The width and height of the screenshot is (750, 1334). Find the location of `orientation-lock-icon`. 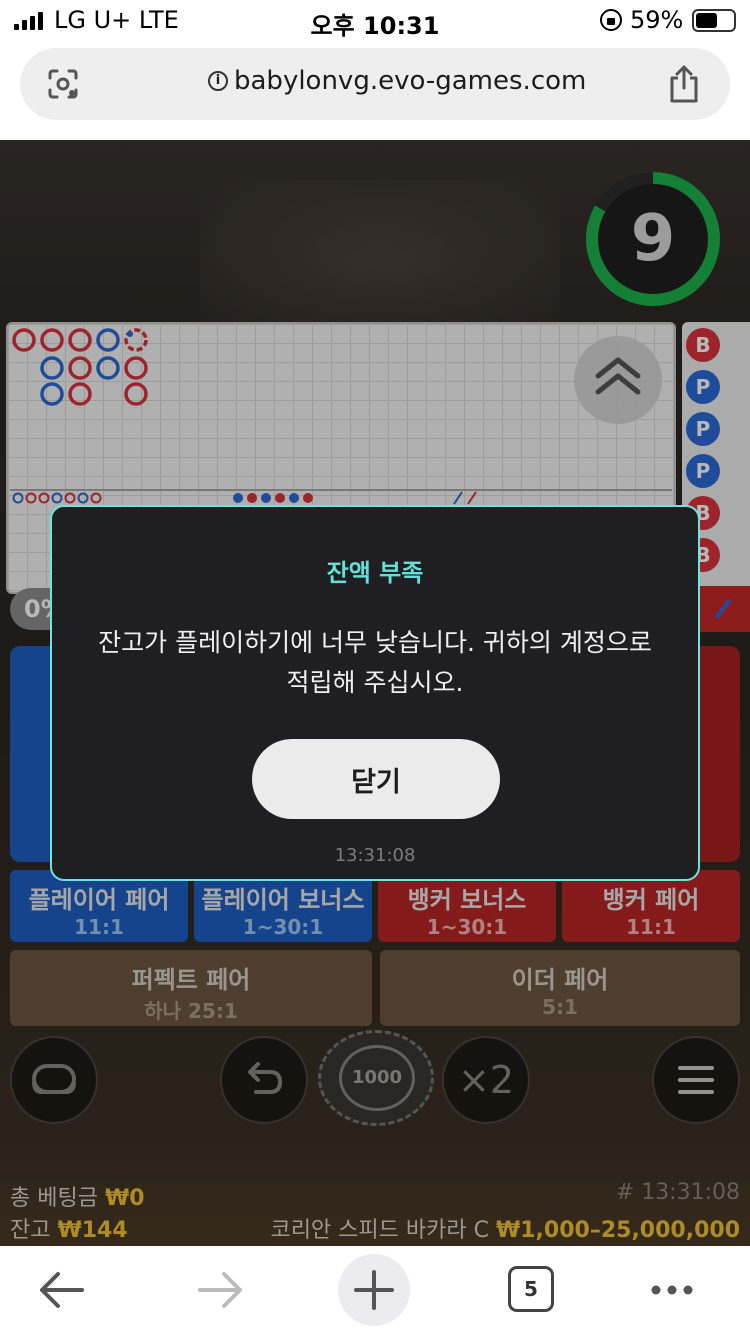

orientation-lock-icon is located at coordinates (611, 20).